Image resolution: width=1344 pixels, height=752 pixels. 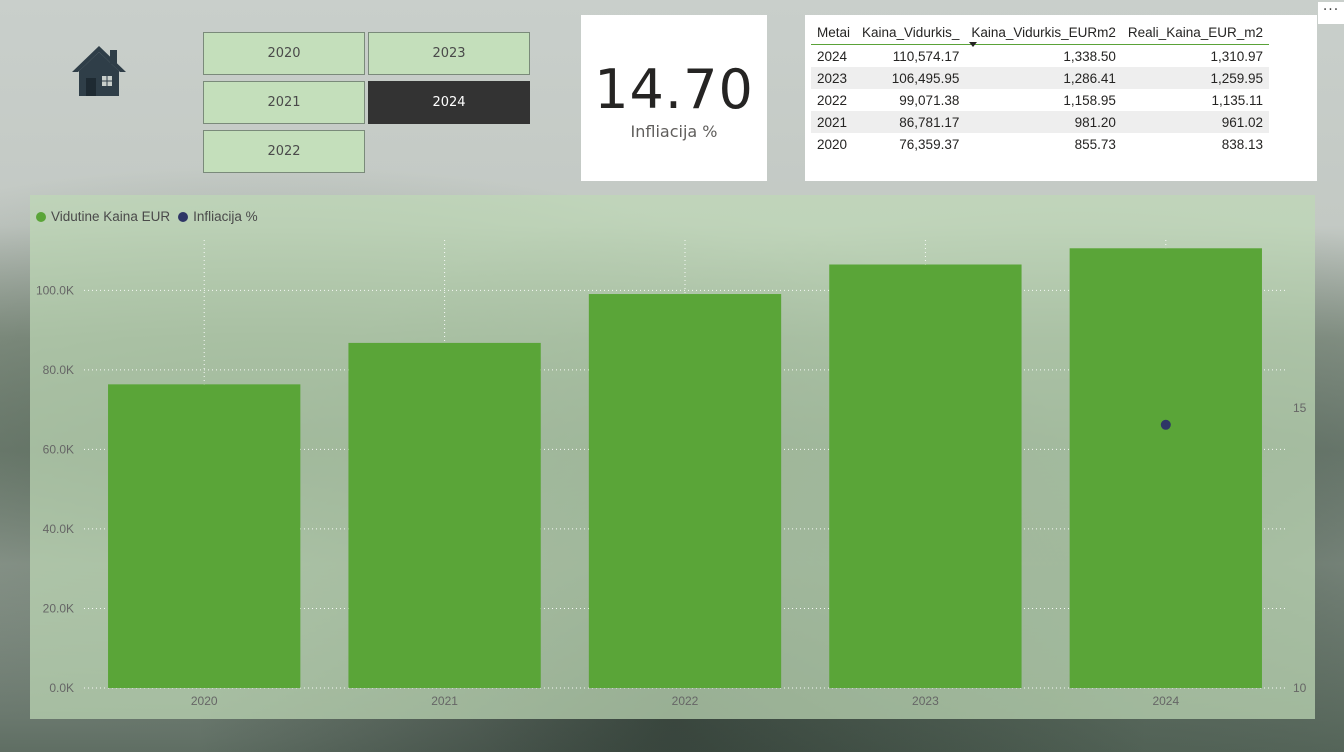 What do you see at coordinates (832, 144) in the screenshot?
I see `cell-year: 2020` at bounding box center [832, 144].